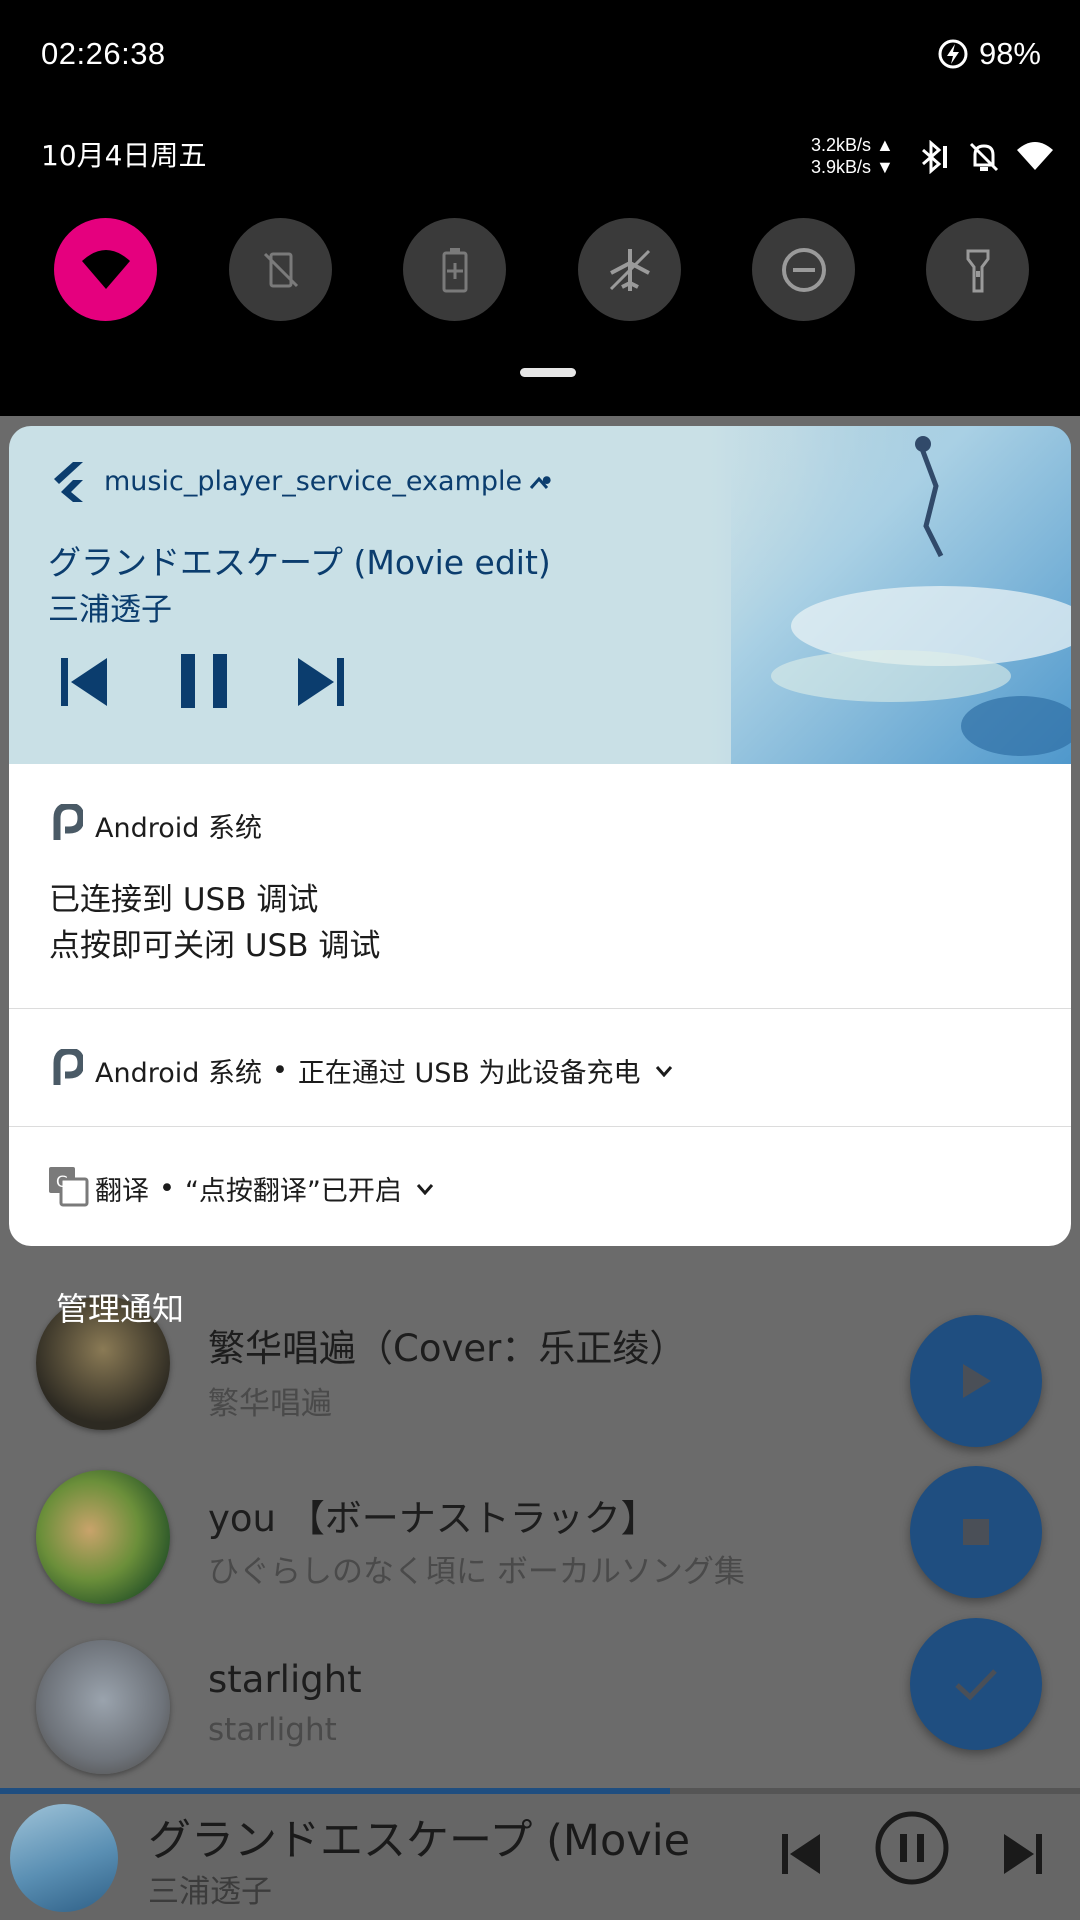 This screenshot has height=1920, width=1080. I want to click on drag-handle, so click(548, 372).